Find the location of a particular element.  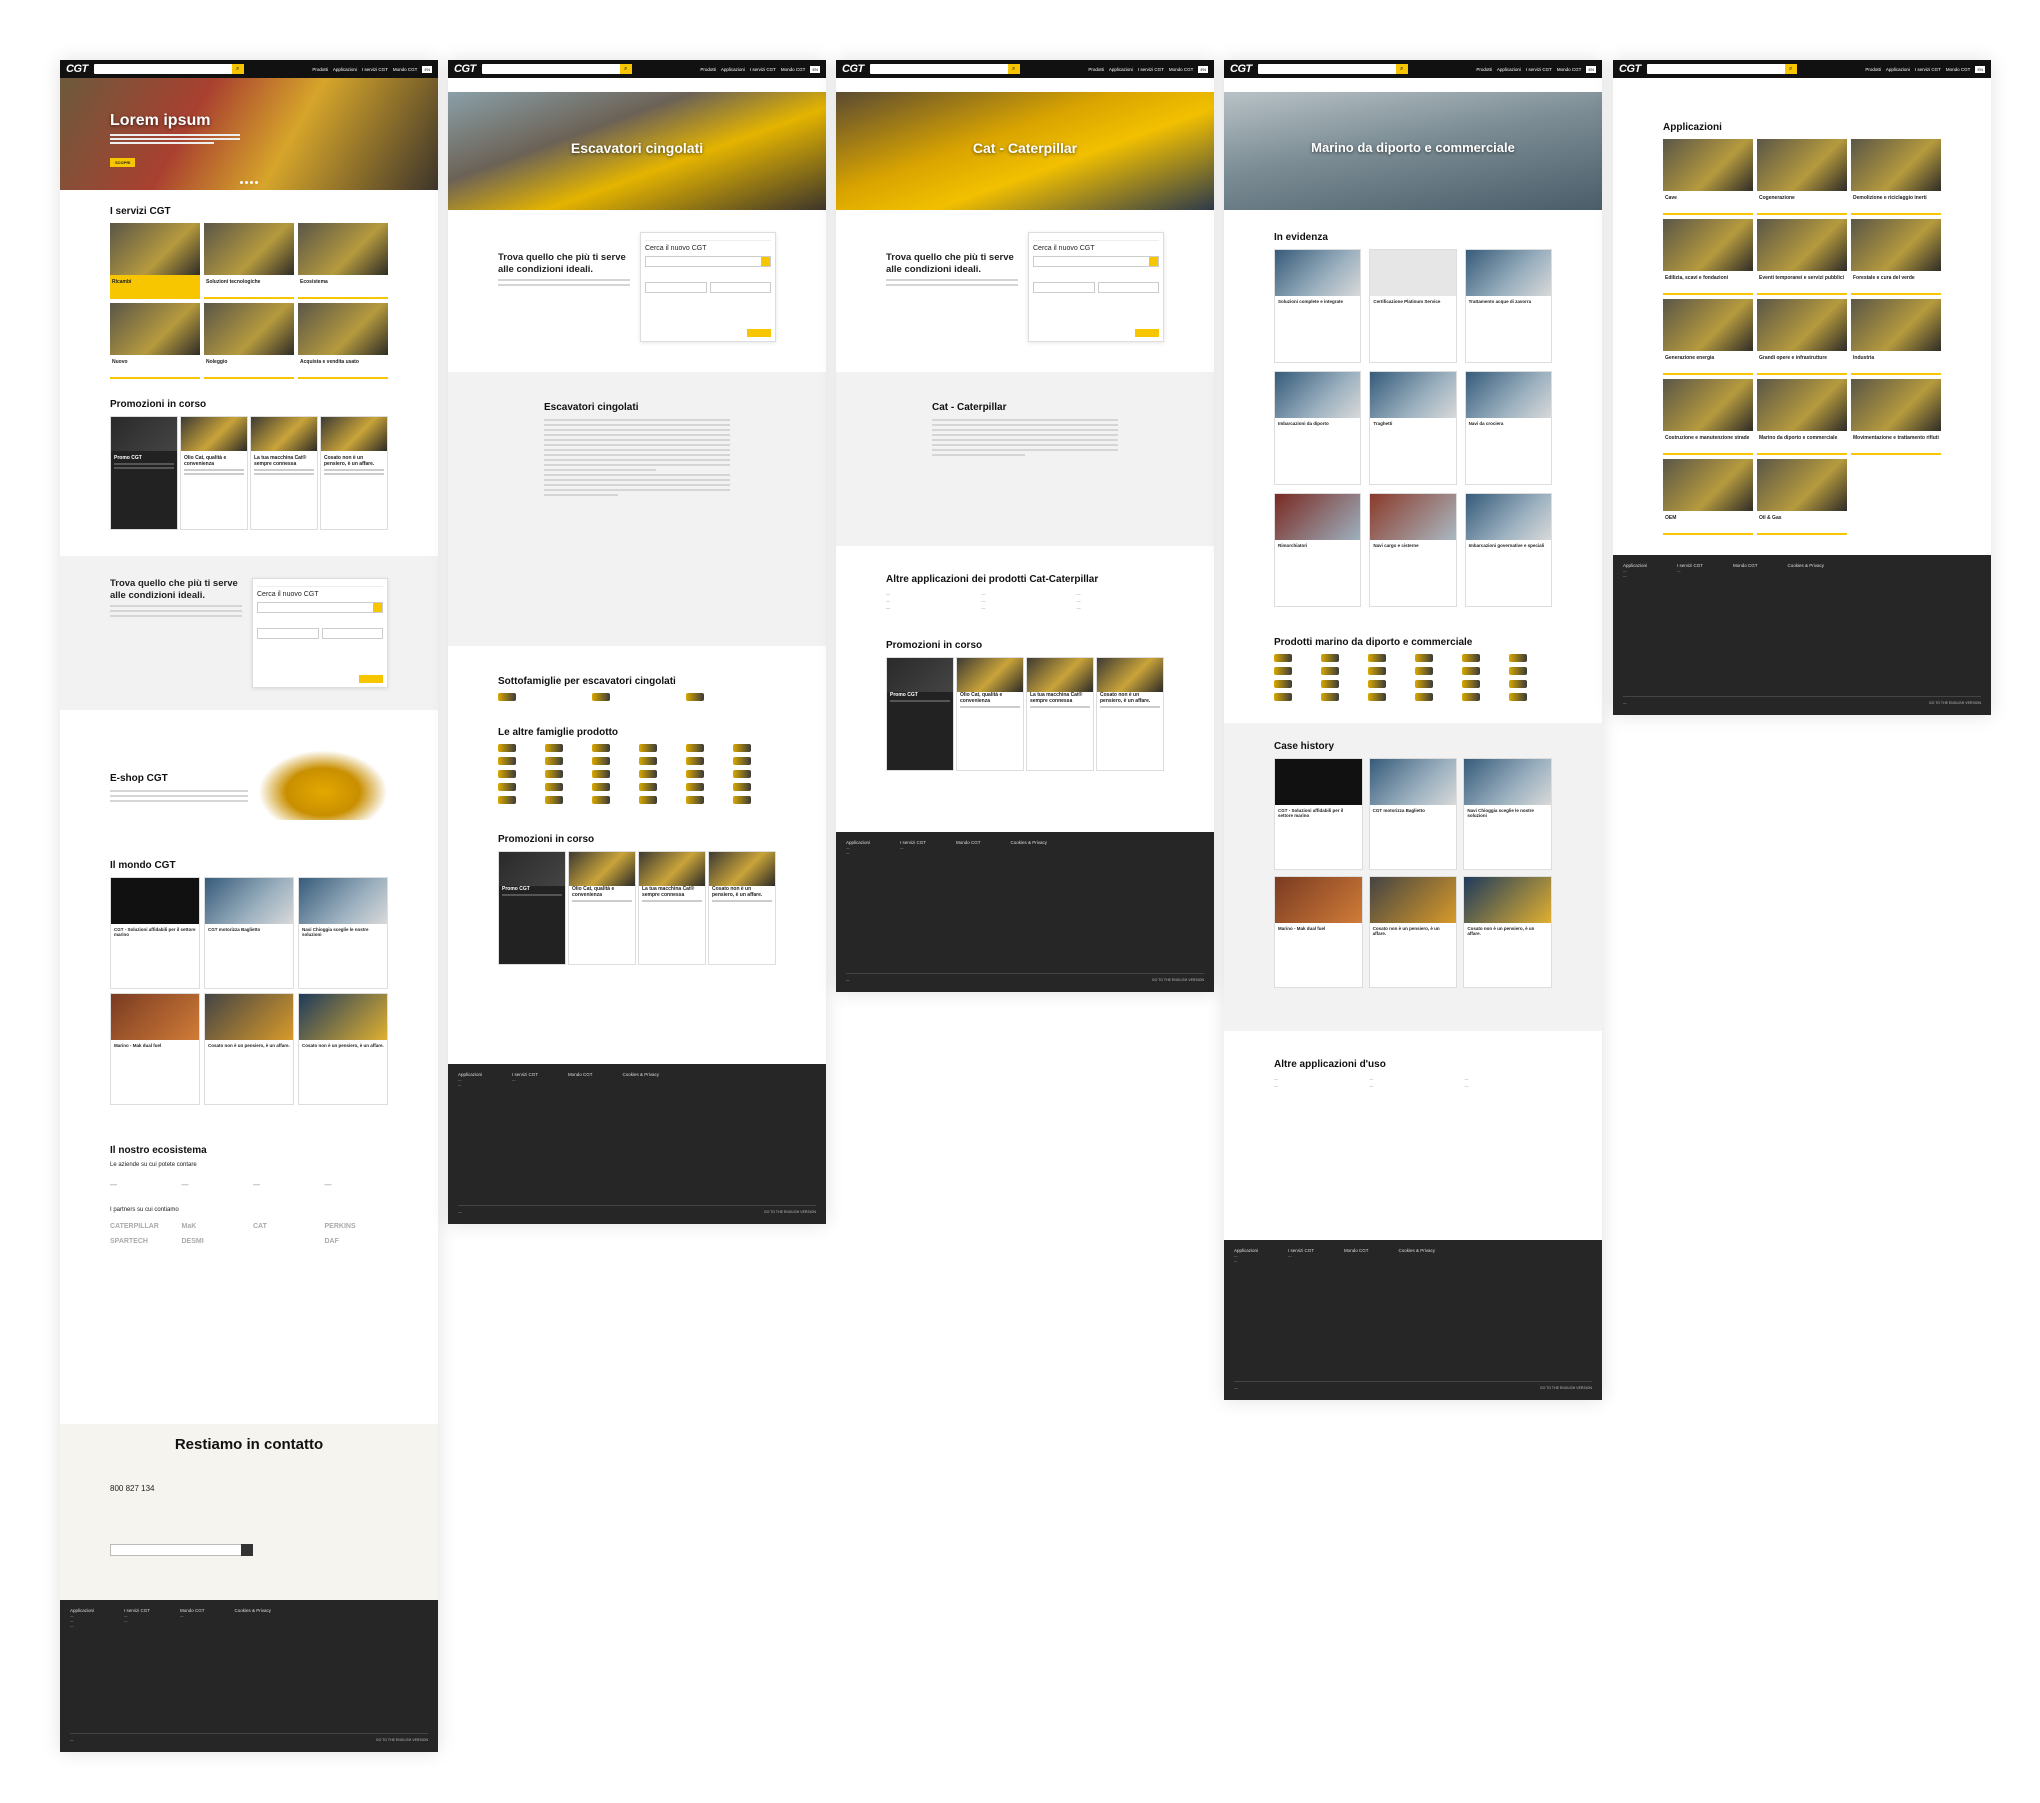

phone-number: 800 827 134 is located at coordinates (132, 1488).